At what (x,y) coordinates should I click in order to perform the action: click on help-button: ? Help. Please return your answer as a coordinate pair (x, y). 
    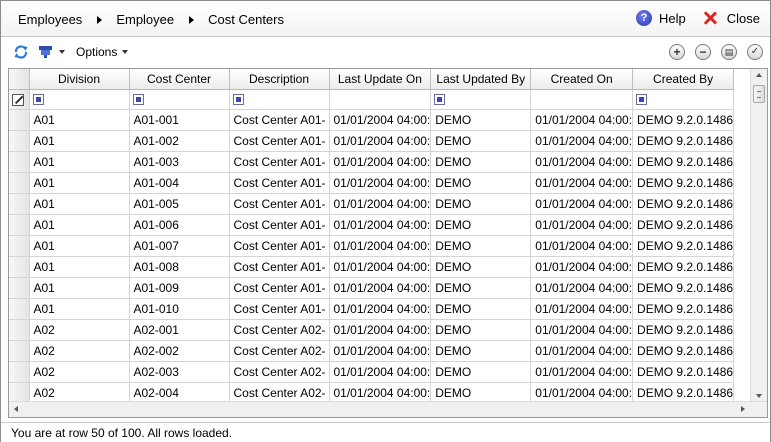
    Looking at the image, I should click on (661, 18).